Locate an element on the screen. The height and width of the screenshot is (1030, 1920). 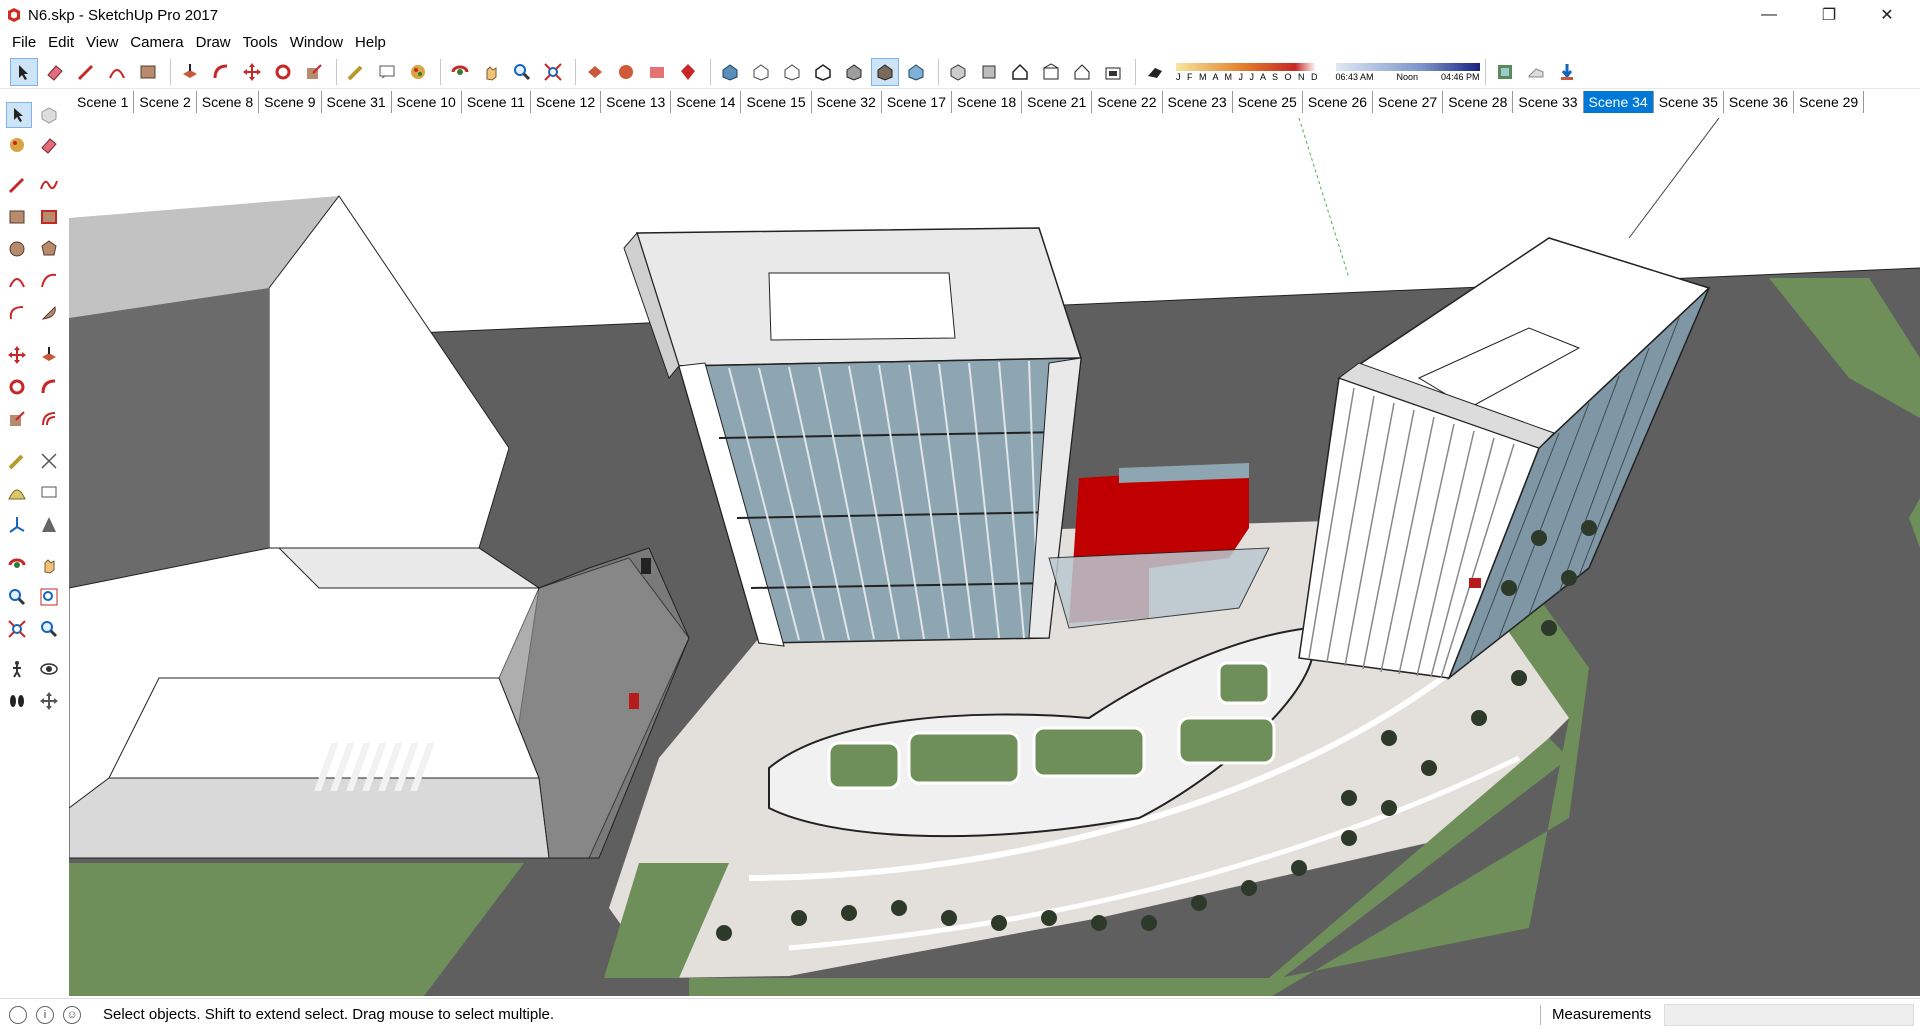
follow-me-tool-icon is located at coordinates (49, 387).